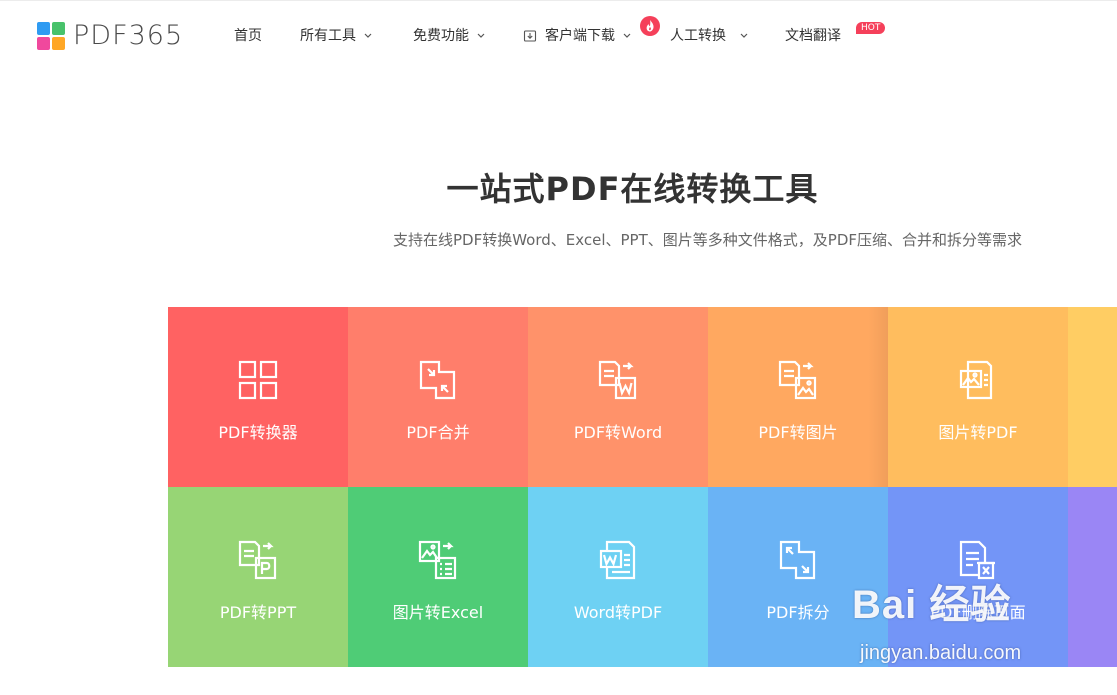  I want to click on tool-pdf-to-word: PDF转Word, so click(618, 397).